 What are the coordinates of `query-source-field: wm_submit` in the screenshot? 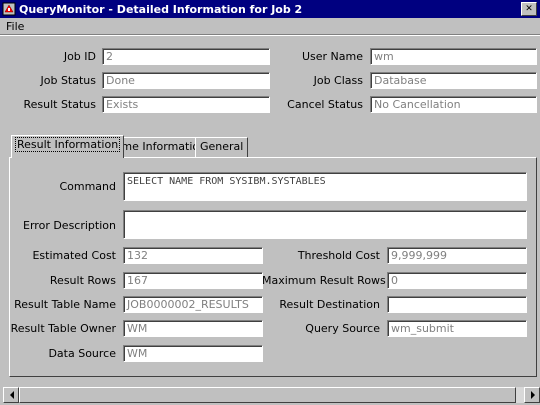 It's located at (457, 328).